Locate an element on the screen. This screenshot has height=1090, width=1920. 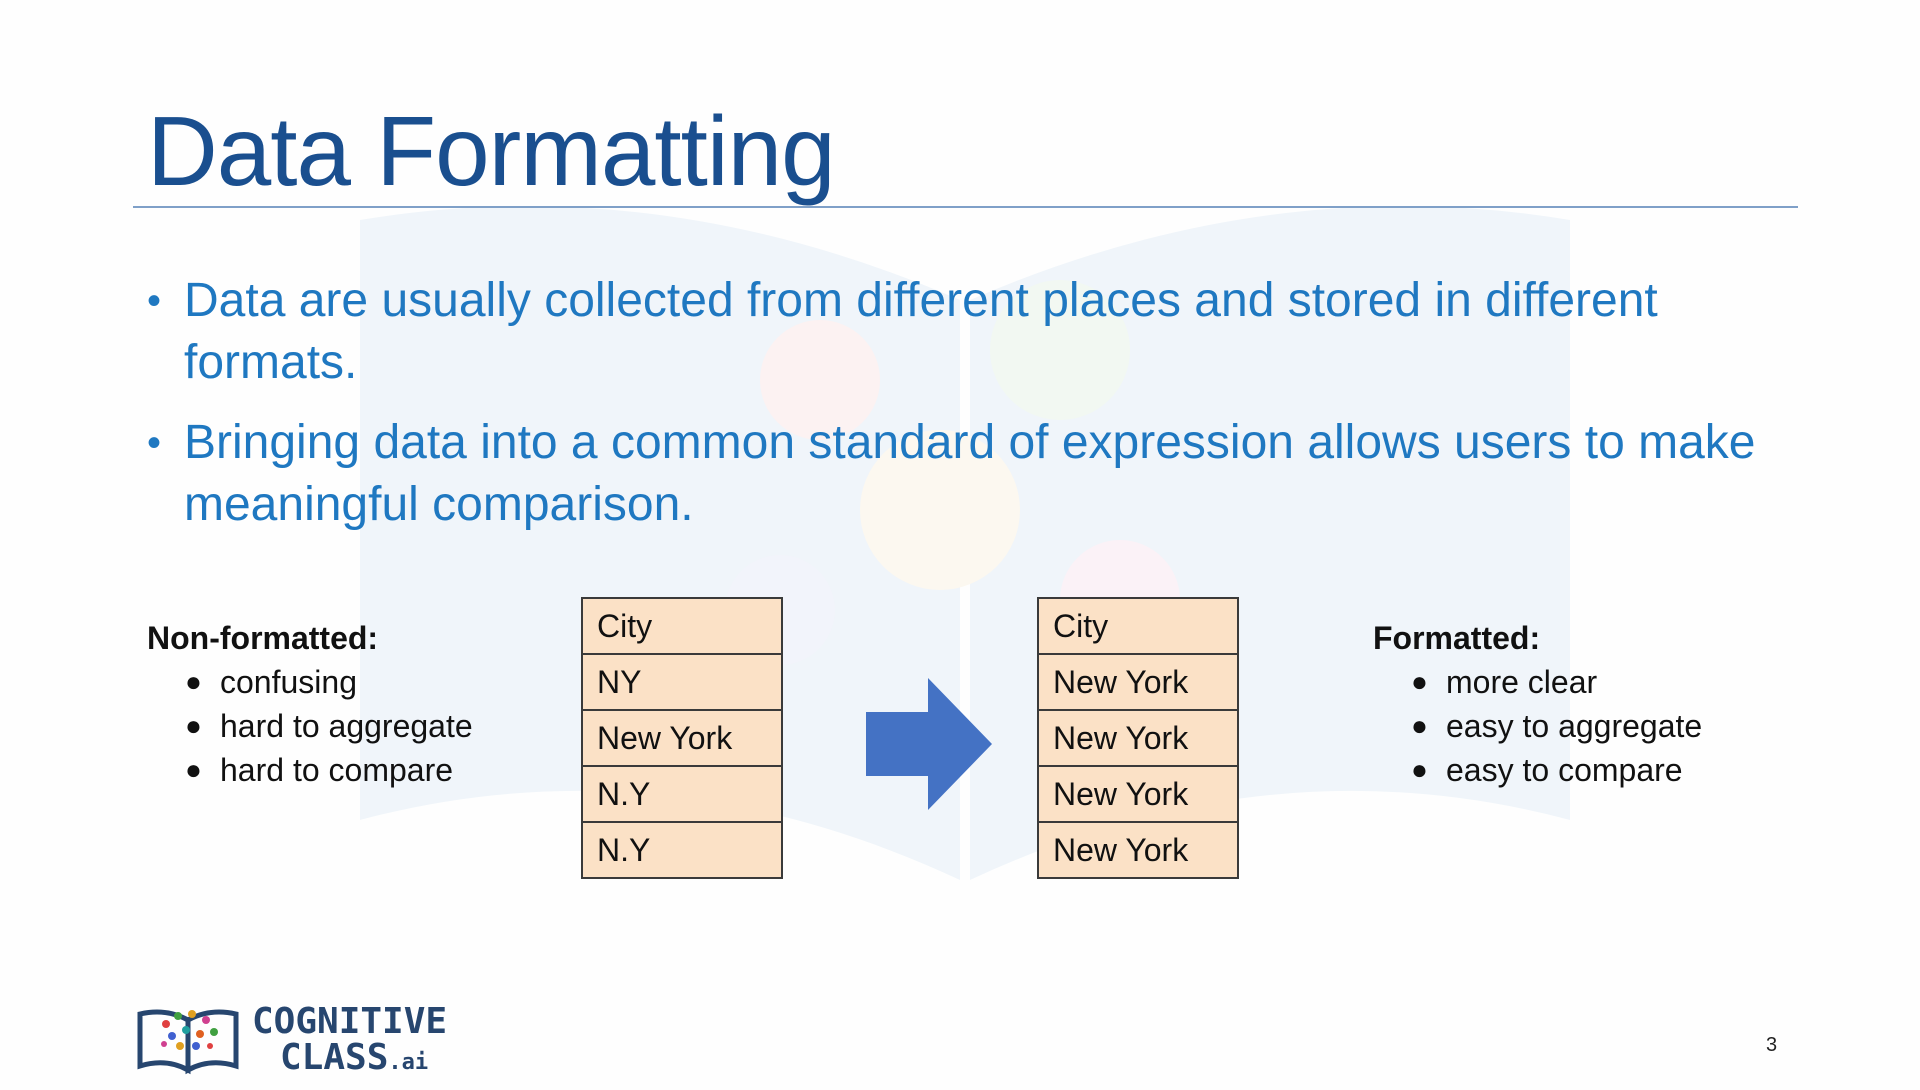
list-item-text: easy to compare is located at coordinates (1564, 770).